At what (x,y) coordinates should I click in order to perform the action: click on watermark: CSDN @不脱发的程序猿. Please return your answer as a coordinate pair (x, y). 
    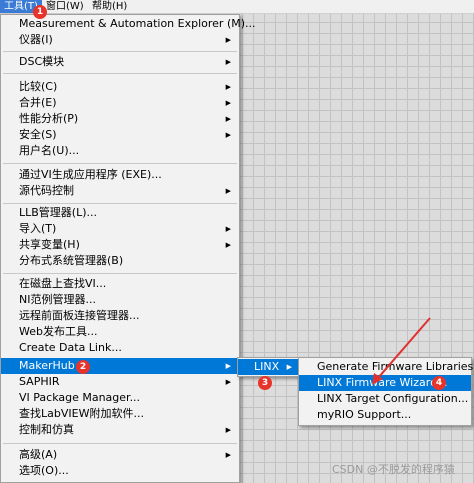
    Looking at the image, I should click on (393, 469).